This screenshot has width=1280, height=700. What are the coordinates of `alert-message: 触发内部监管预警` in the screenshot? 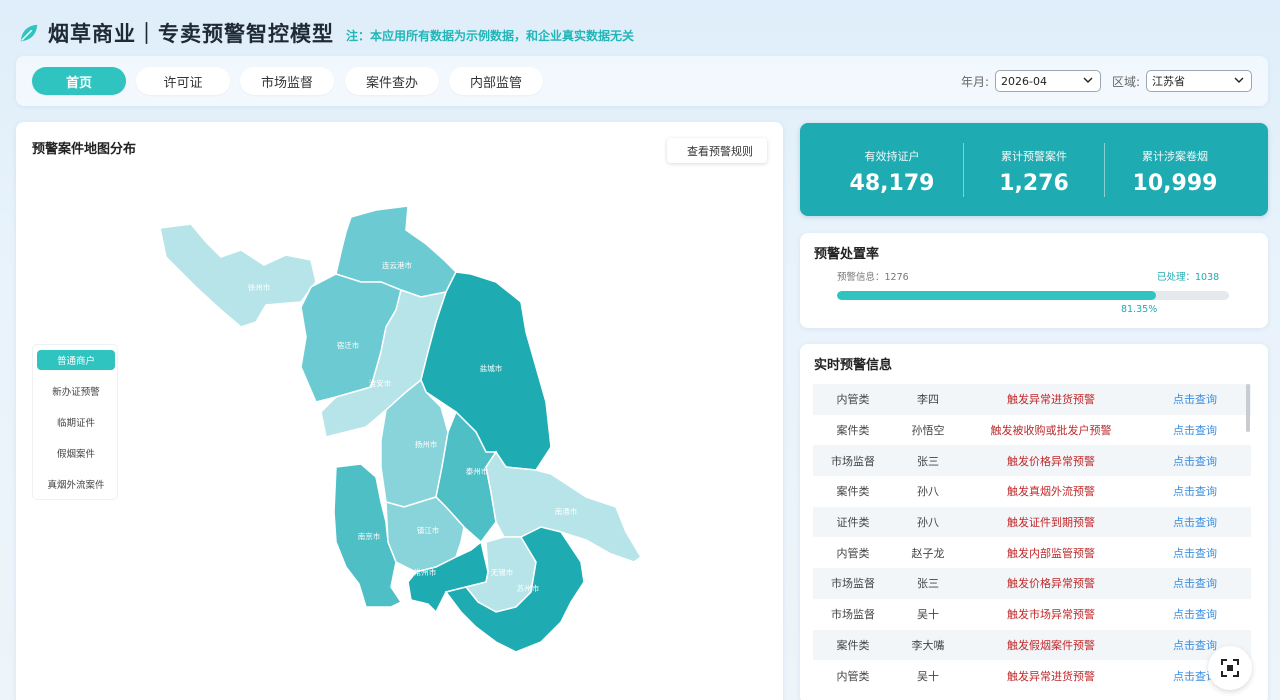 It's located at (1051, 553).